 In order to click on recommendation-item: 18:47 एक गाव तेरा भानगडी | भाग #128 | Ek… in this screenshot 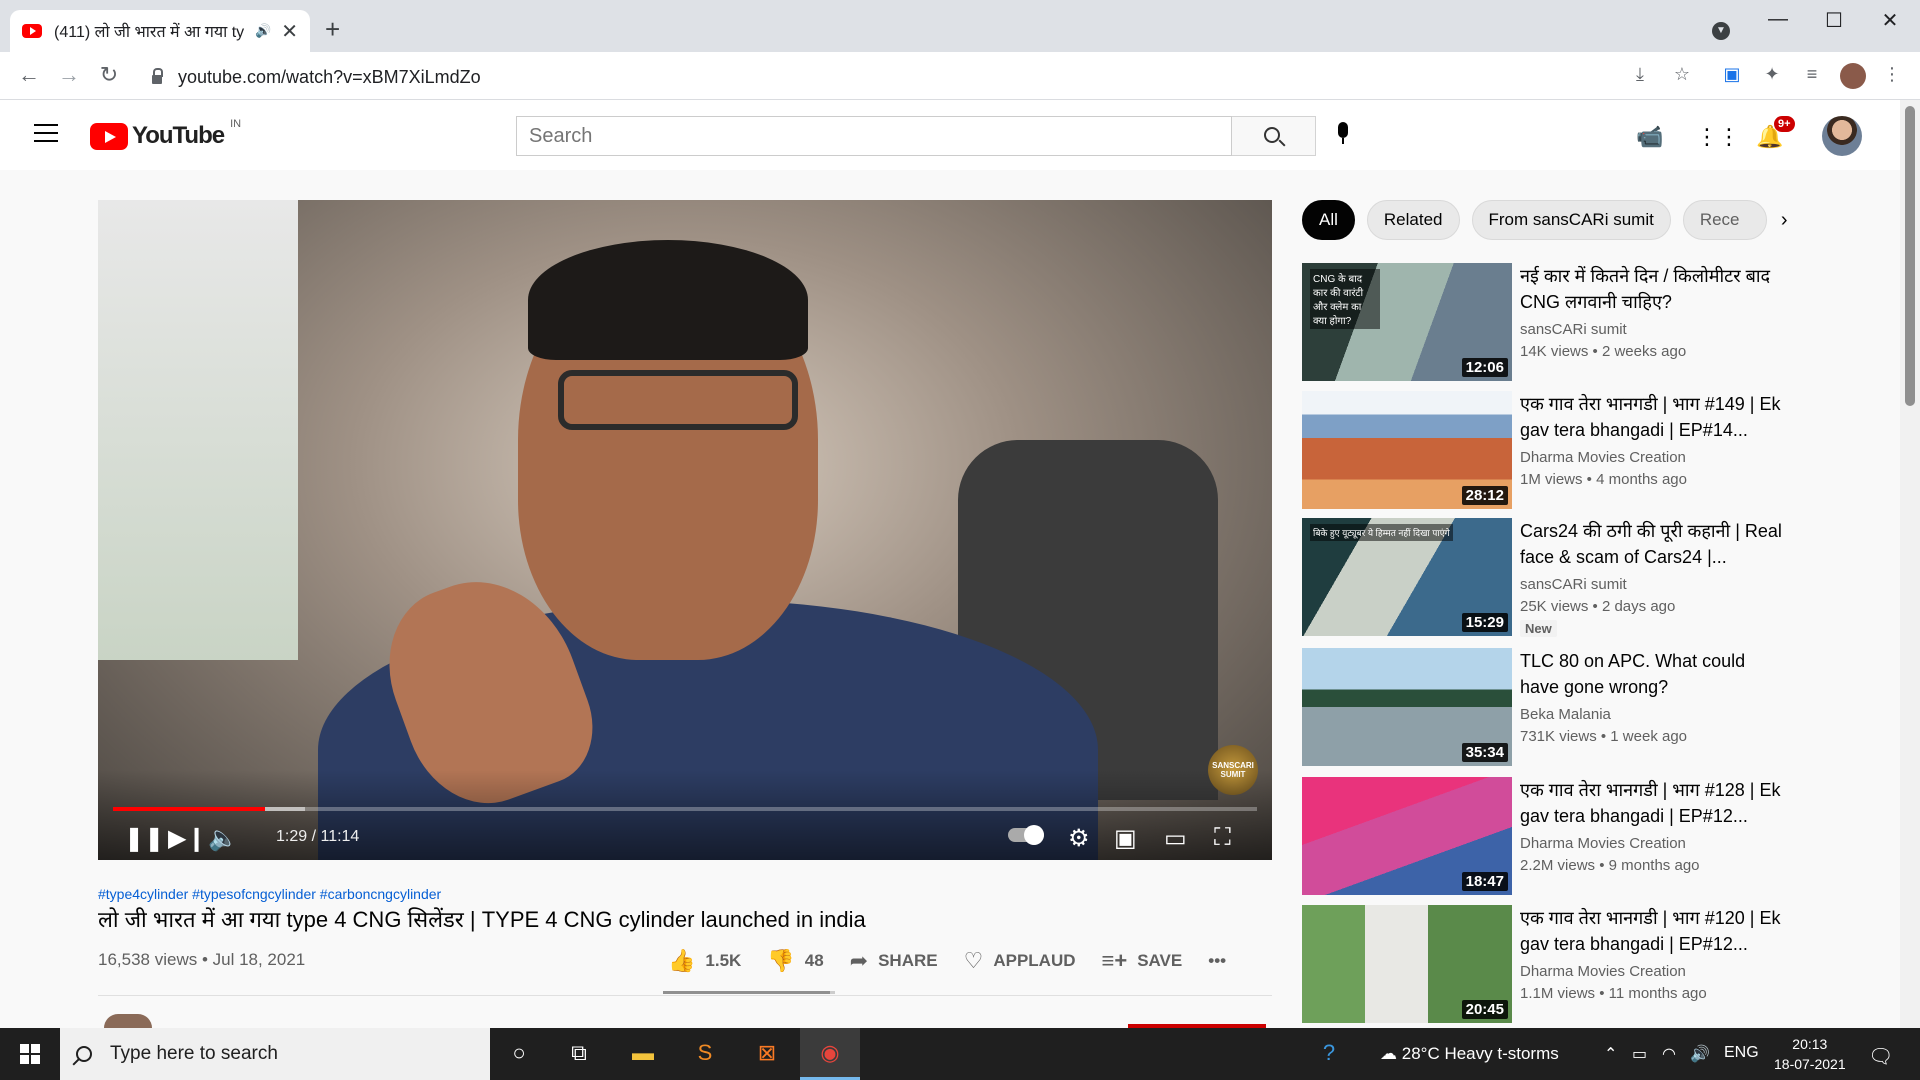, I will do `click(1542, 836)`.